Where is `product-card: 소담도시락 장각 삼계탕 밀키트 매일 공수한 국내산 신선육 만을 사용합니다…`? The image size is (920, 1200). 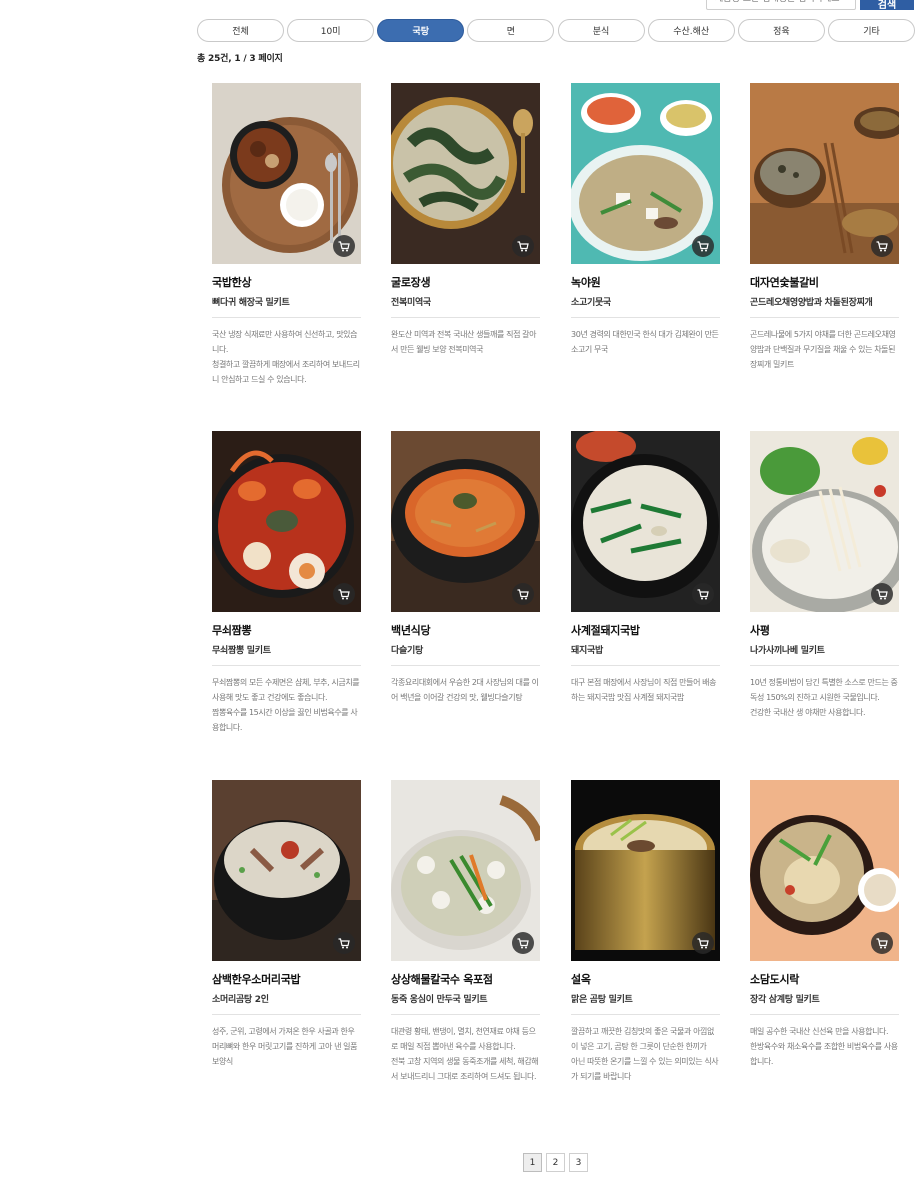
product-card: 소담도시락 장각 삼계탕 밀키트 매일 공수한 국내산 신선육 만을 사용합니다… is located at coordinates (824, 924).